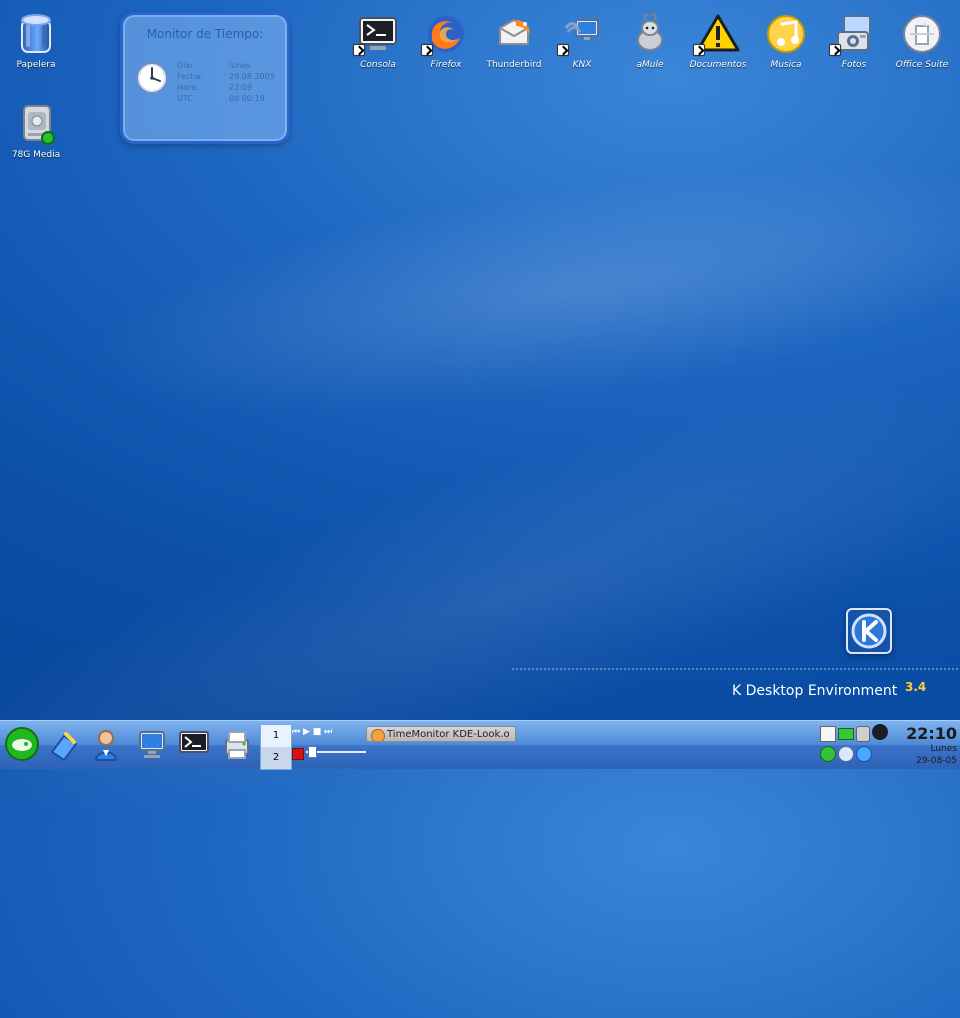 This screenshot has width=960, height=1018. I want to click on media-back-icon: ⏮, so click(296, 732).